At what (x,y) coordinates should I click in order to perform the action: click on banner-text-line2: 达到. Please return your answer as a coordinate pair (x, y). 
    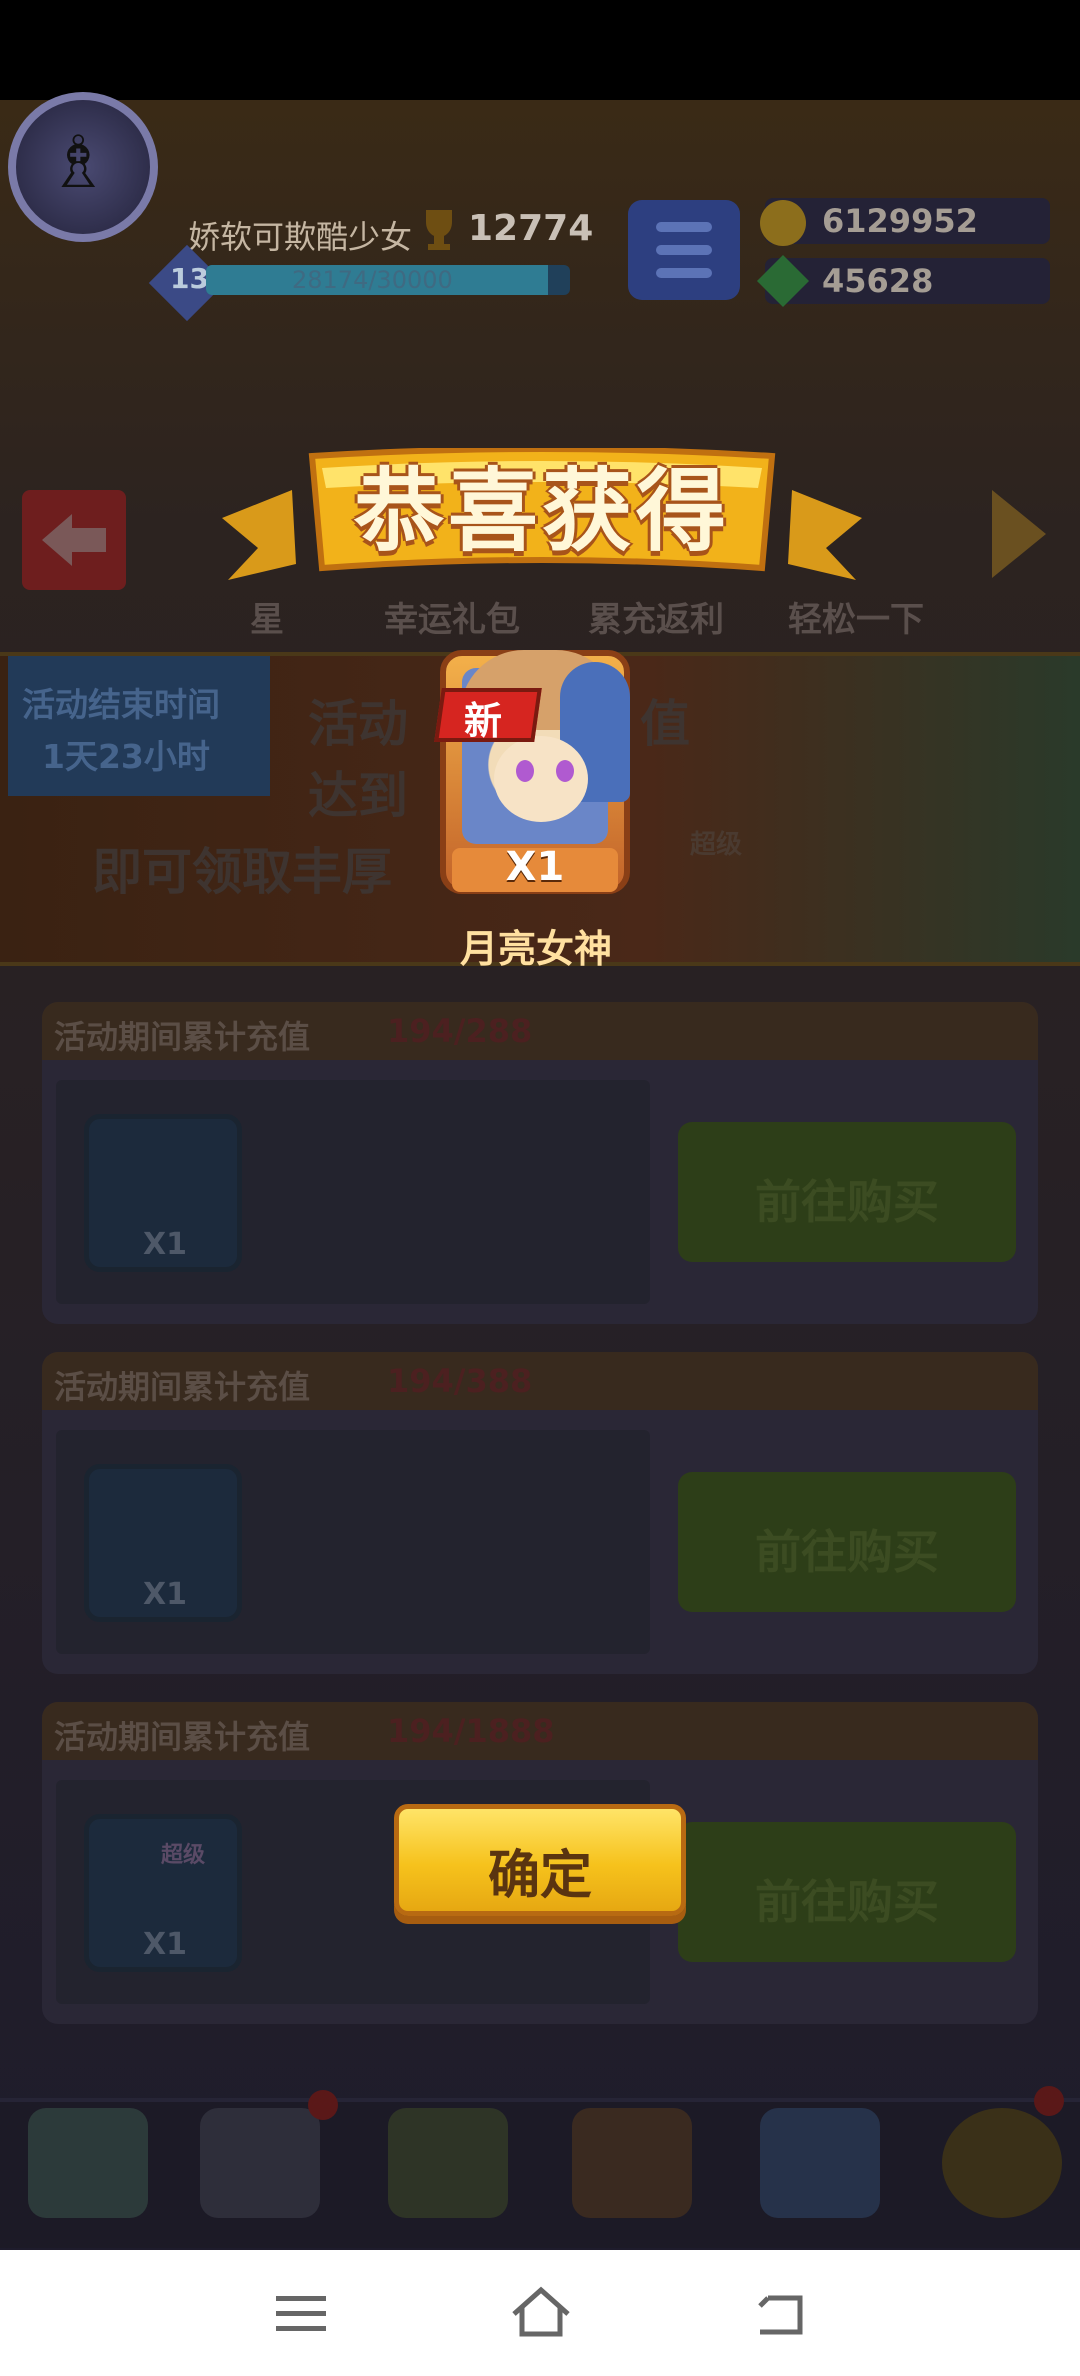
    Looking at the image, I should click on (358, 796).